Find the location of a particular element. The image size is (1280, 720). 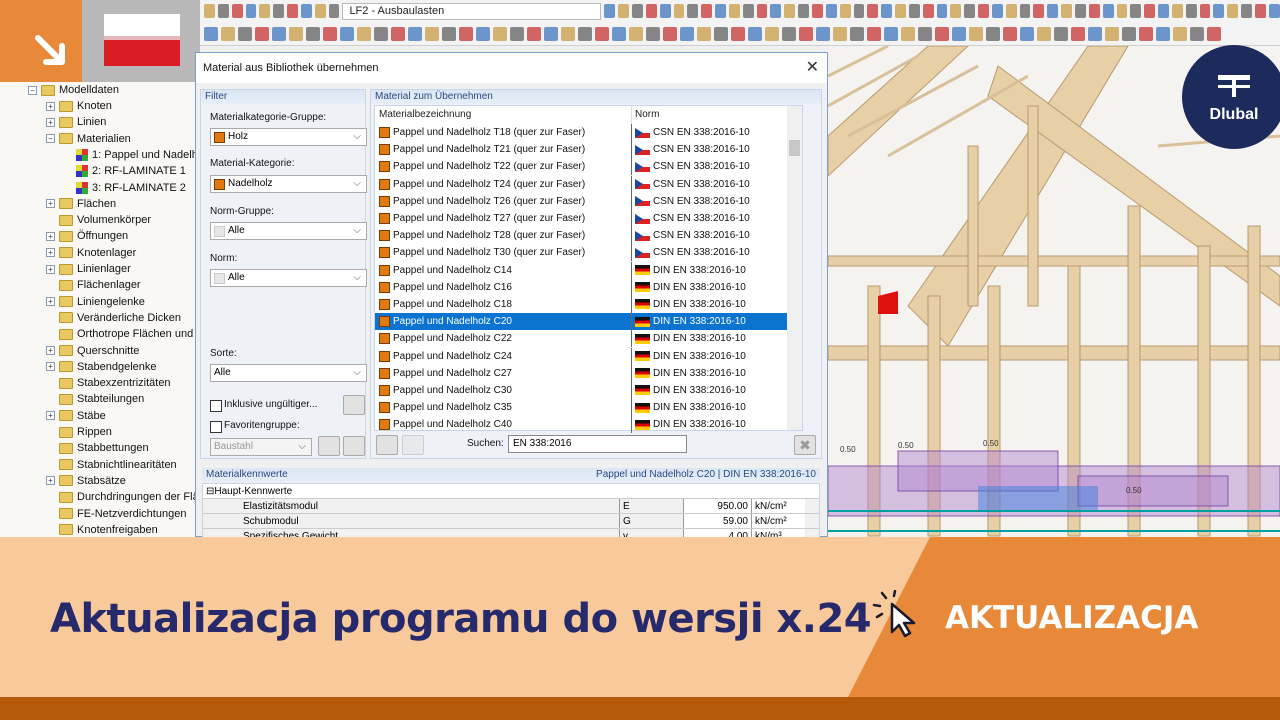

tree-item: Veränderliche Dicken is located at coordinates (113, 318).